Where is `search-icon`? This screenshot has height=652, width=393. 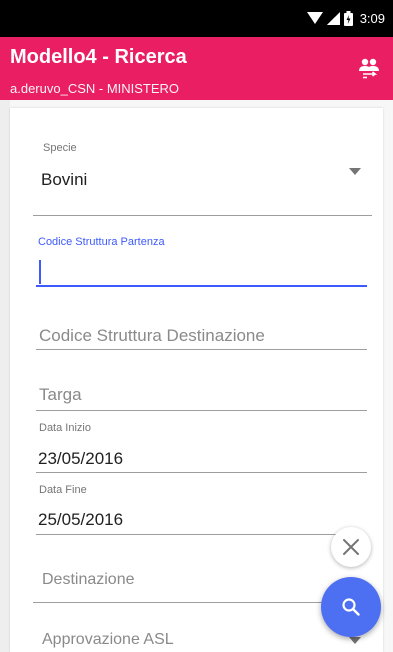
search-icon is located at coordinates (351, 607).